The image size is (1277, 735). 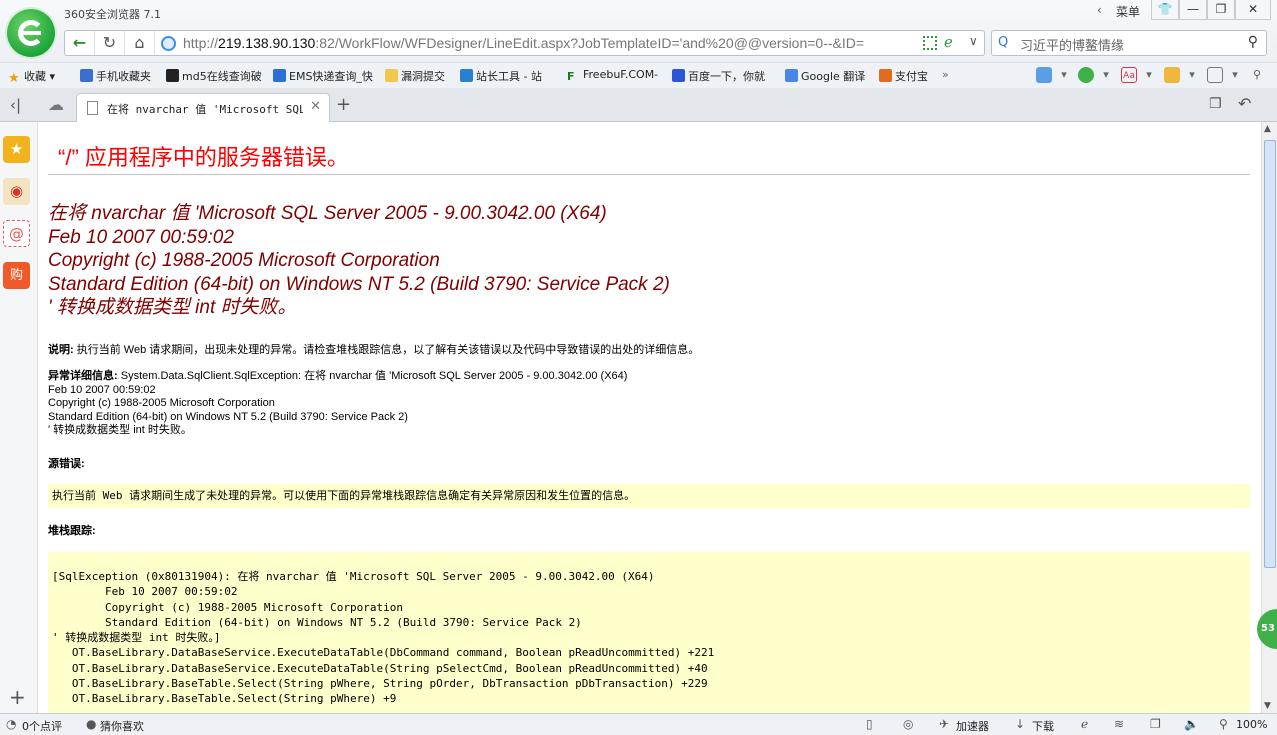 What do you see at coordinates (903, 76) in the screenshot?
I see `bookmark-alipay: 支付宝` at bounding box center [903, 76].